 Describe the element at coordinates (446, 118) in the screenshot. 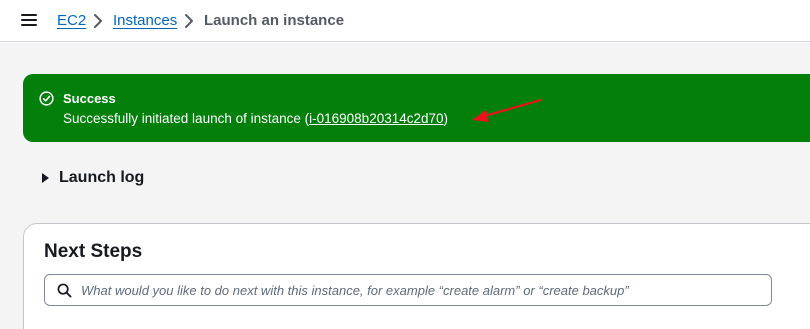

I see `flash-message-suffix: )` at that location.